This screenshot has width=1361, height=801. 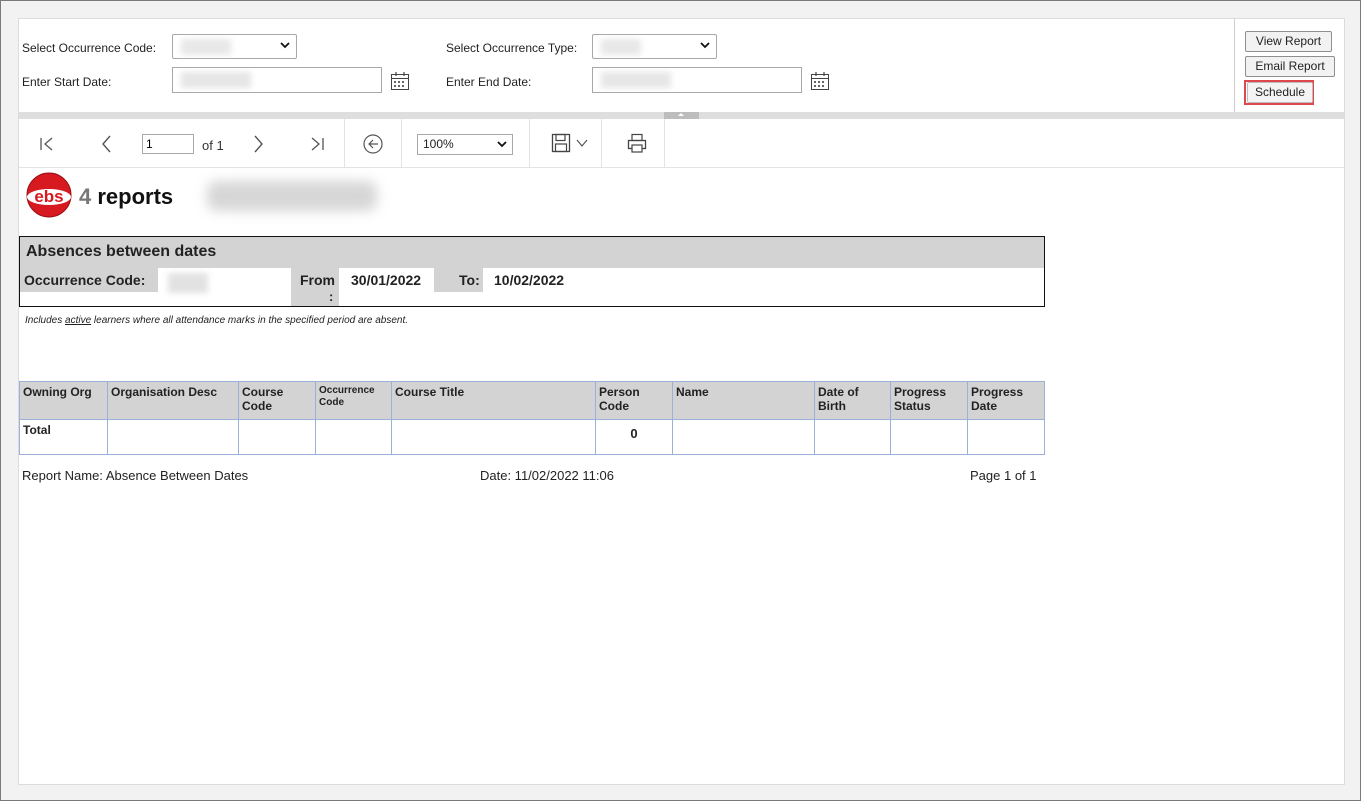 What do you see at coordinates (67, 82) in the screenshot?
I see `start-date-label: Enter Start Date:` at bounding box center [67, 82].